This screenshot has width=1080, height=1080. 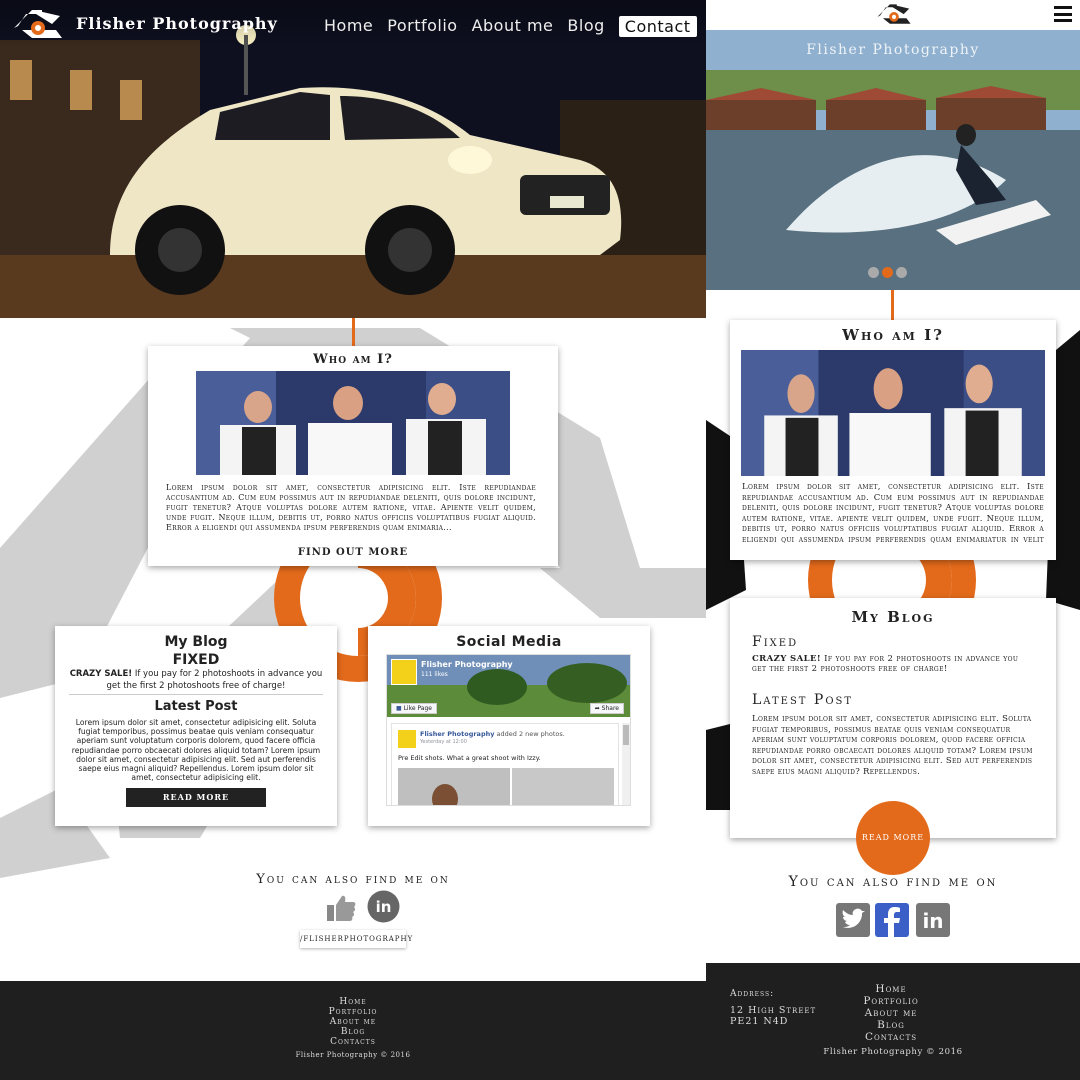 I want to click on social-handle: /FLISHERPHOTOGRAPHY, so click(x=356, y=939).